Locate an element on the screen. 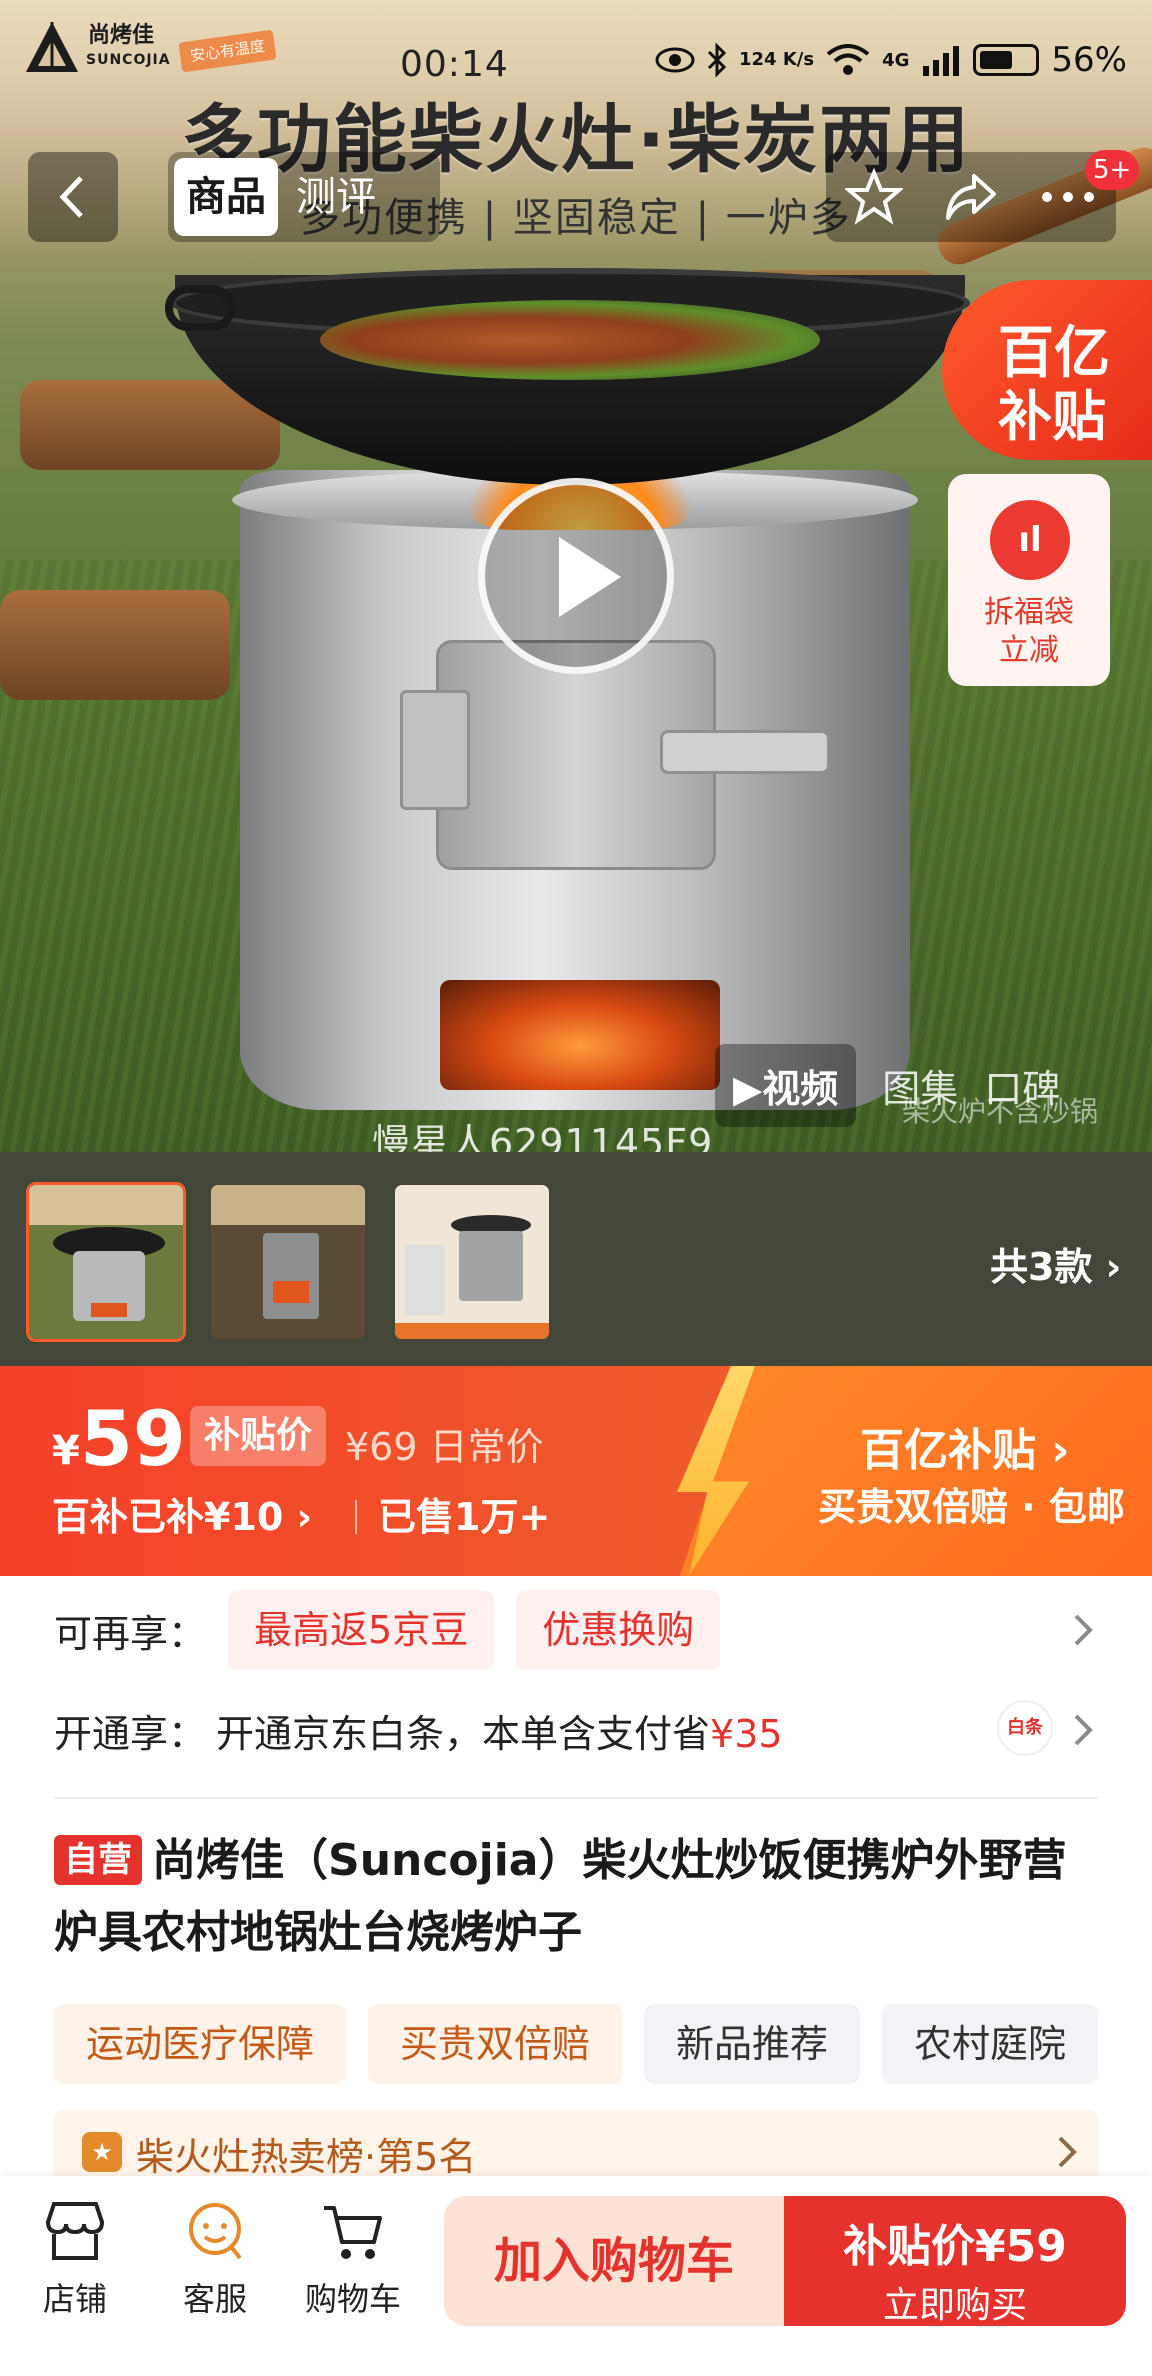 The height and width of the screenshot is (2376, 1152). variant-count-link: 共3款 › is located at coordinates (1055, 1263).